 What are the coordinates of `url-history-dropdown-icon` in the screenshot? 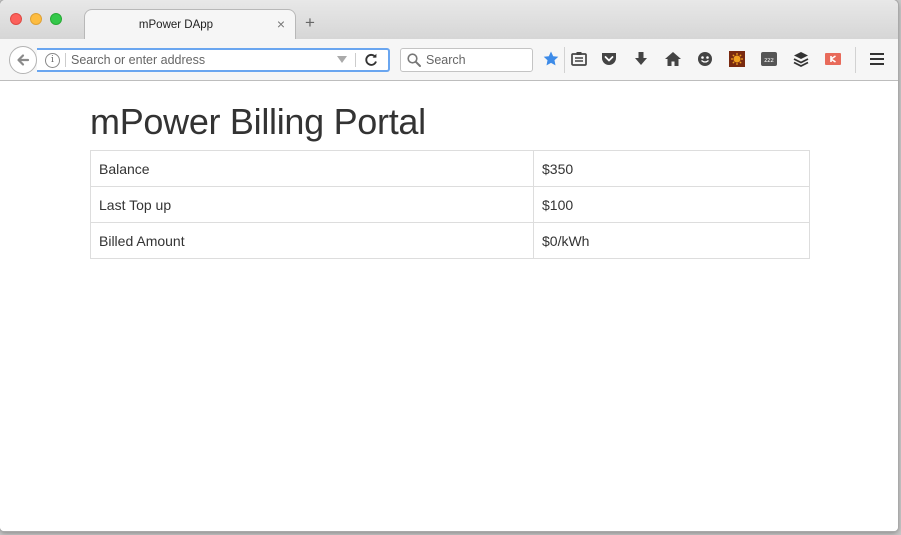 It's located at (342, 59).